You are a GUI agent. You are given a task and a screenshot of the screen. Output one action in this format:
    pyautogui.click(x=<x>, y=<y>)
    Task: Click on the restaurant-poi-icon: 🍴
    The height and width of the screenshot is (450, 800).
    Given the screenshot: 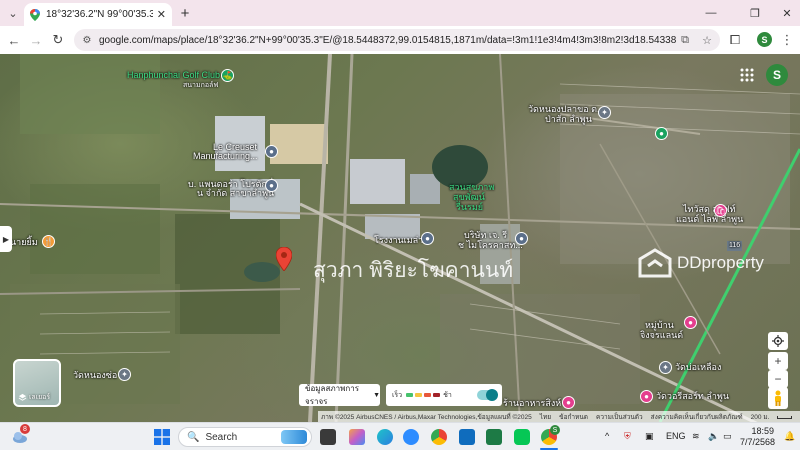 What is the action you would take?
    pyautogui.click(x=48, y=241)
    